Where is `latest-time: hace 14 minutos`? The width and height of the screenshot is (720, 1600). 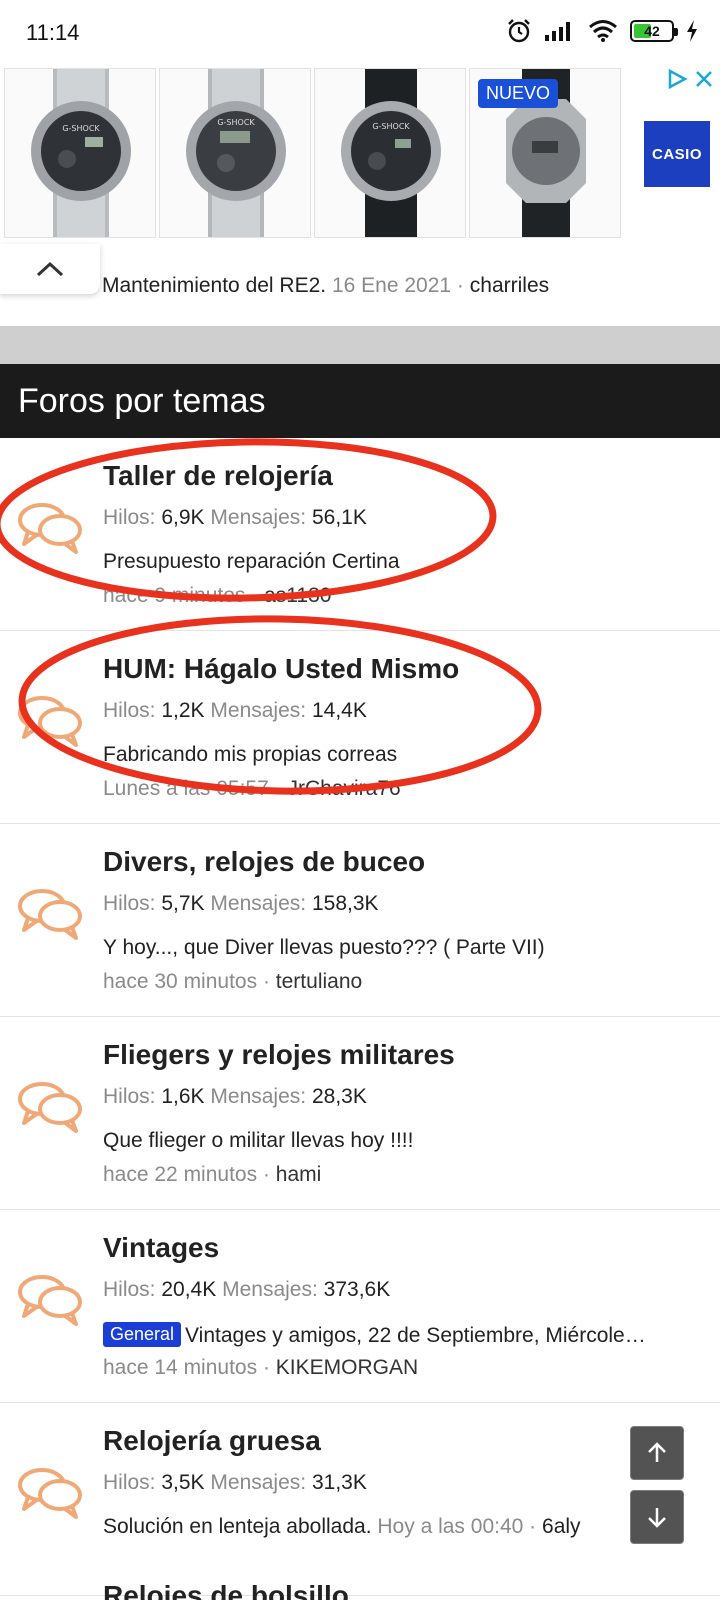
latest-time: hace 14 minutos is located at coordinates (180, 1367).